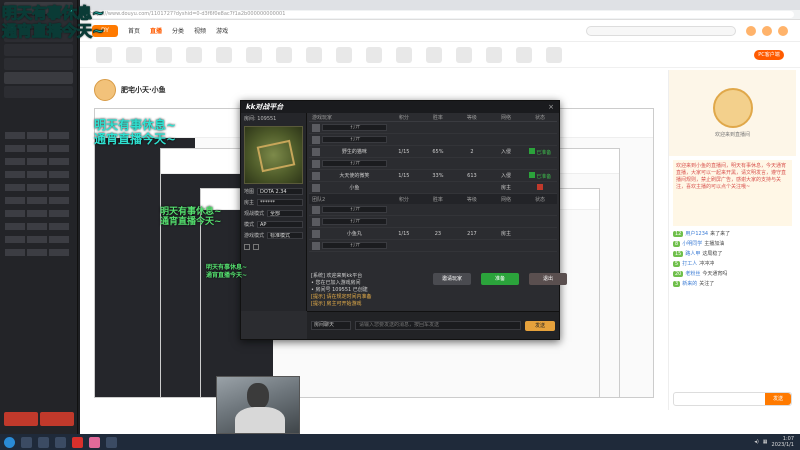 Image resolution: width=800 pixels, height=450 pixels. Describe the element at coordinates (433, 188) in the screenshot. I see `table-row: 小鱼 房主` at that location.